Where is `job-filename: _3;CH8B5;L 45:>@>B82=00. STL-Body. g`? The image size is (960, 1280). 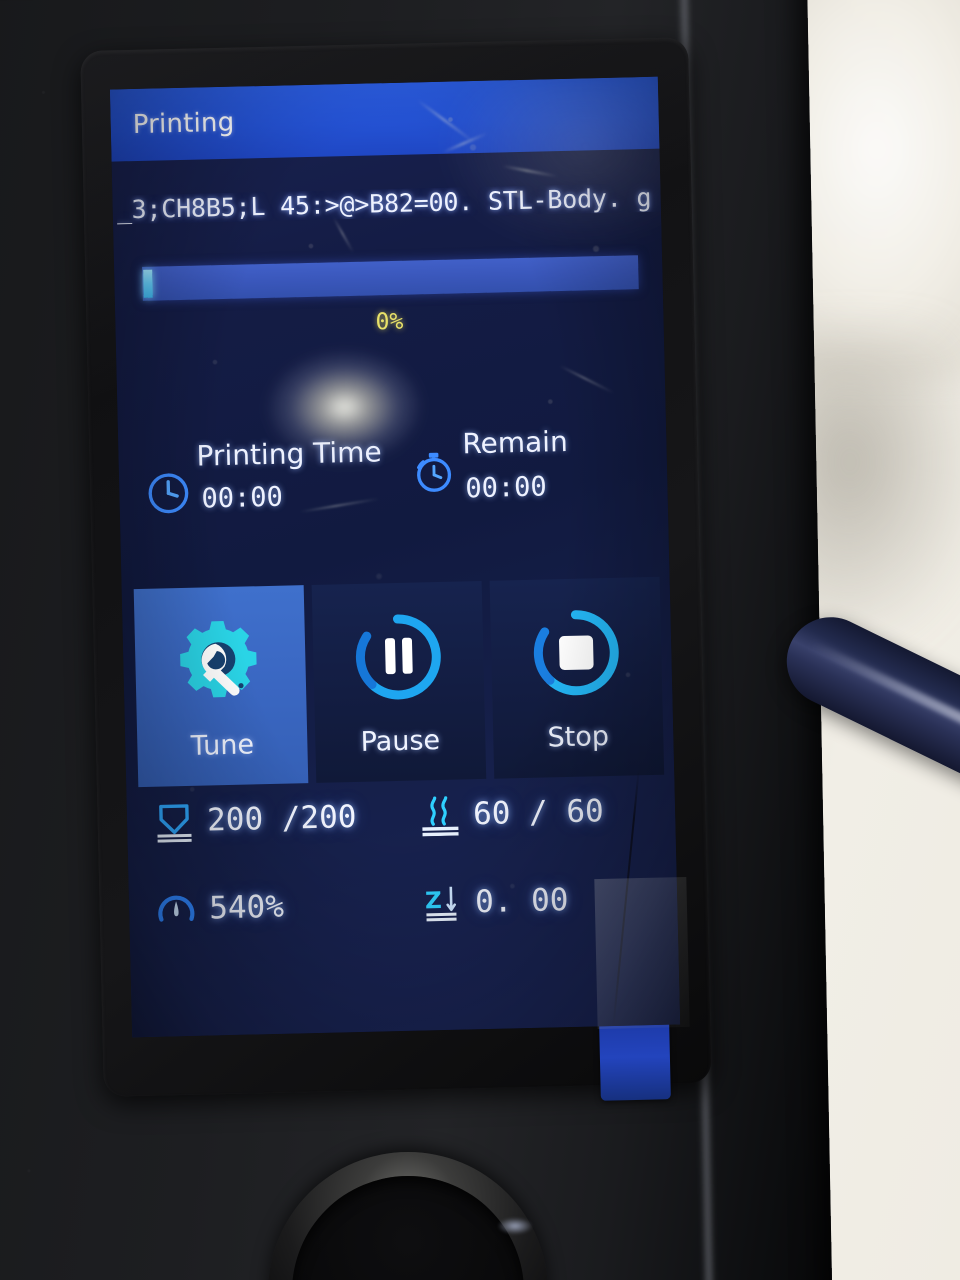 job-filename: _3;CH8B5;L 45:>@>B82=00. STL-Body. g is located at coordinates (384, 203).